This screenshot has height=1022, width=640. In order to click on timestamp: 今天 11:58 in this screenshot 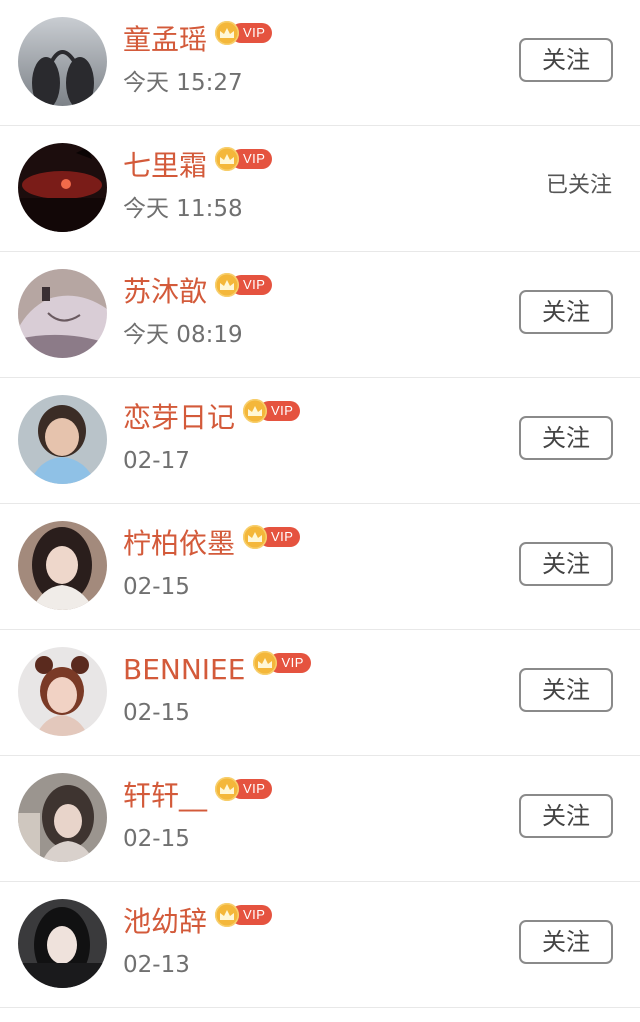, I will do `click(183, 209)`.